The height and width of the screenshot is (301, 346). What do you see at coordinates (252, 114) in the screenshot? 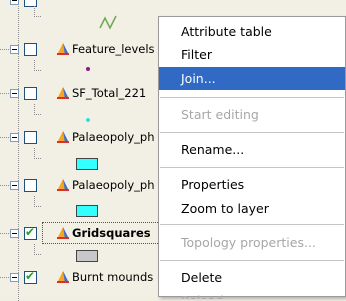
I see `menu-item-start-editing: Start editing` at bounding box center [252, 114].